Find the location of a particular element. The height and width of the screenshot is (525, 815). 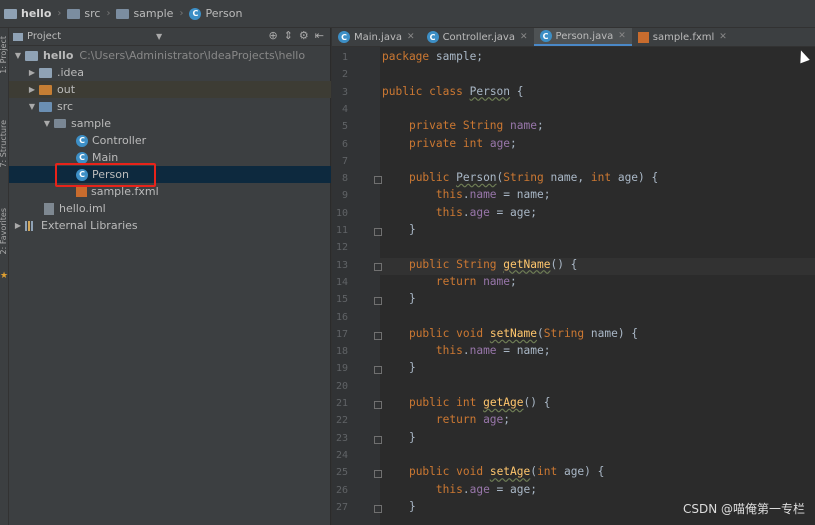

code-line: private int age; is located at coordinates (449, 143).